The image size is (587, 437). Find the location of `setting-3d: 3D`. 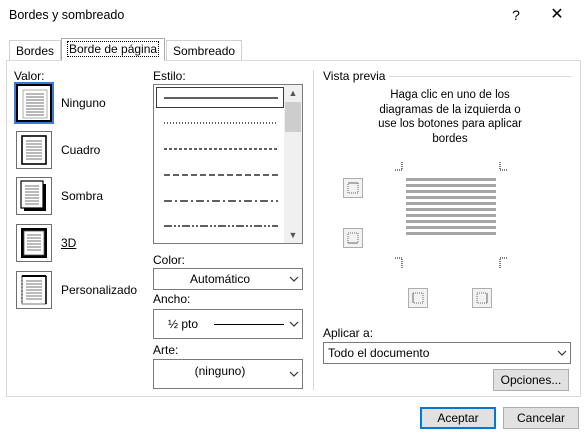

setting-3d: 3D is located at coordinates (76, 244).